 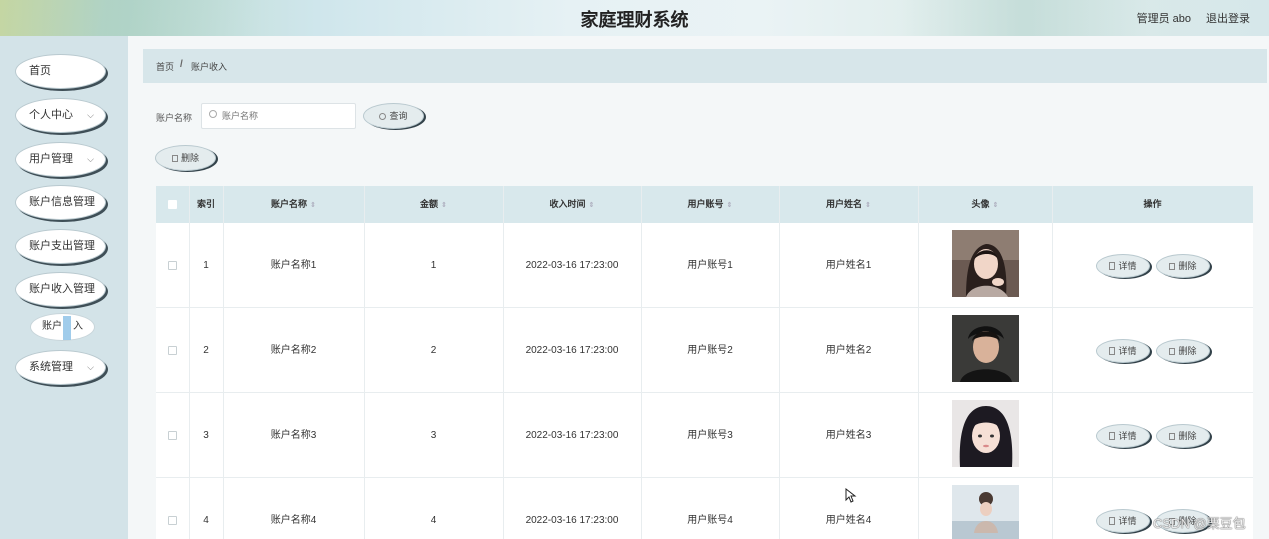 What do you see at coordinates (848, 204) in the screenshot?
I see `column-header-user-name: 用户姓名 ⇕` at bounding box center [848, 204].